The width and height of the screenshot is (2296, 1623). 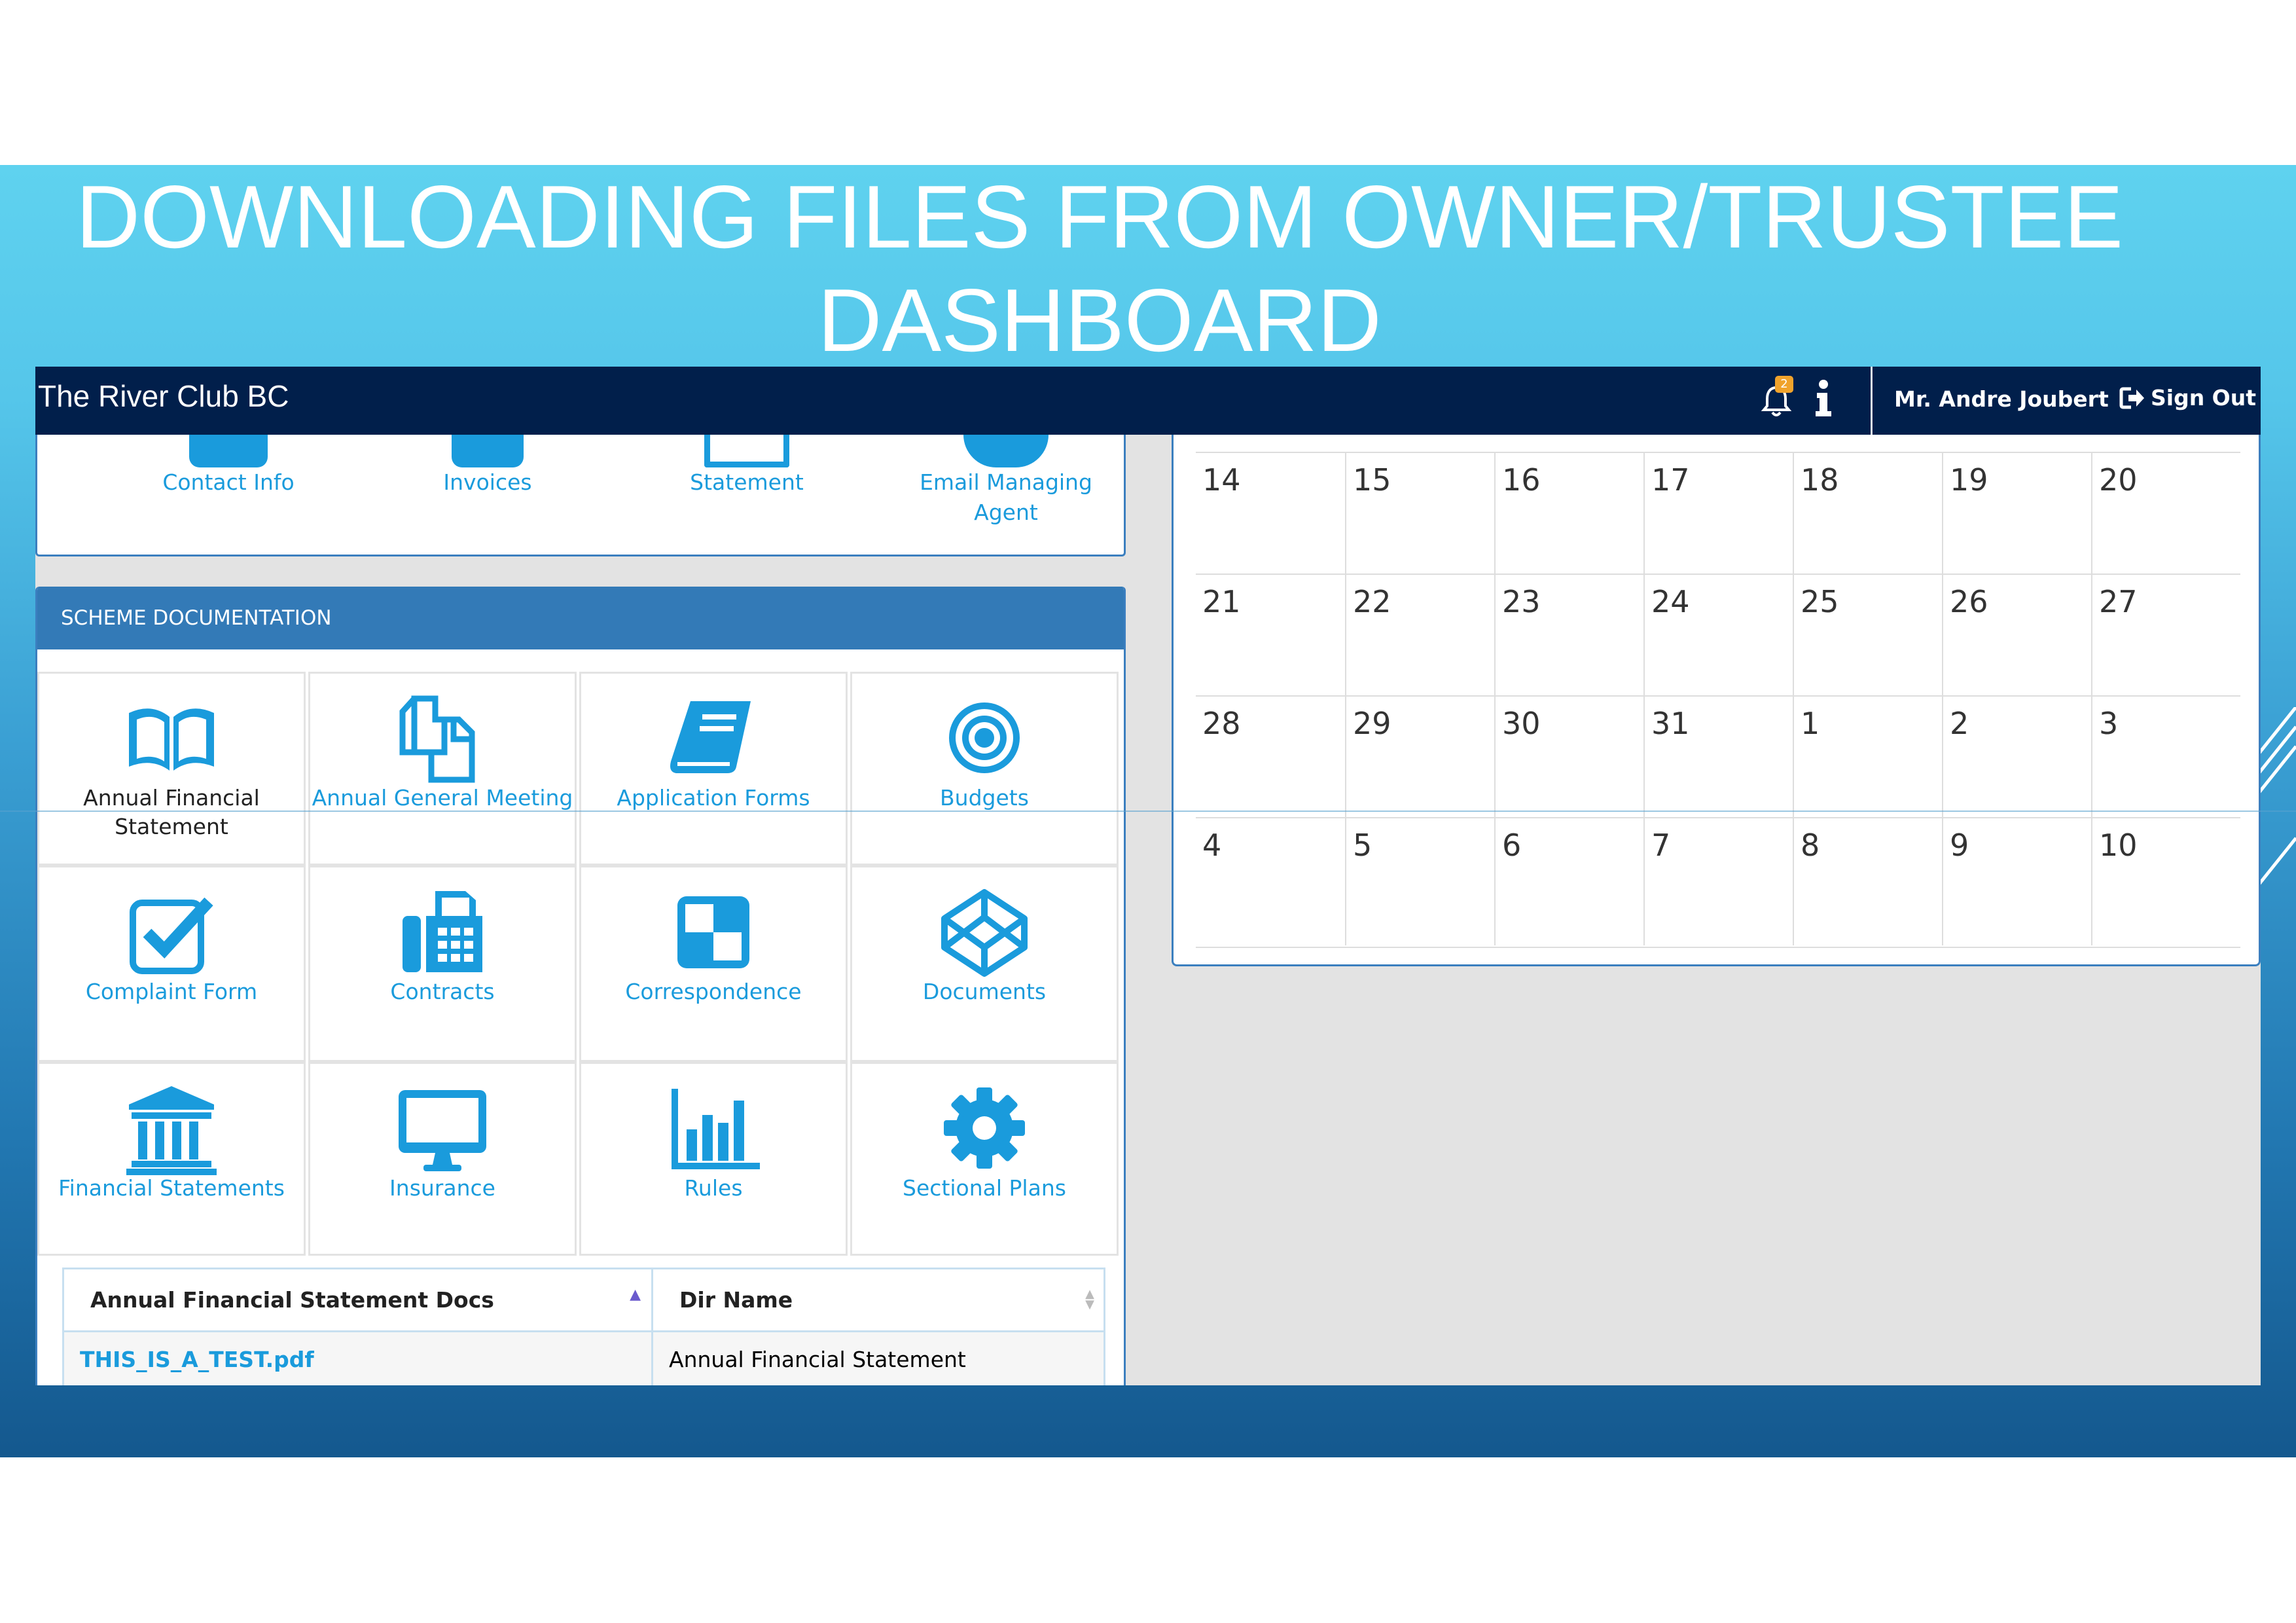 I want to click on tile-annual-financial-statement: Annual Financial Statement, so click(x=171, y=769).